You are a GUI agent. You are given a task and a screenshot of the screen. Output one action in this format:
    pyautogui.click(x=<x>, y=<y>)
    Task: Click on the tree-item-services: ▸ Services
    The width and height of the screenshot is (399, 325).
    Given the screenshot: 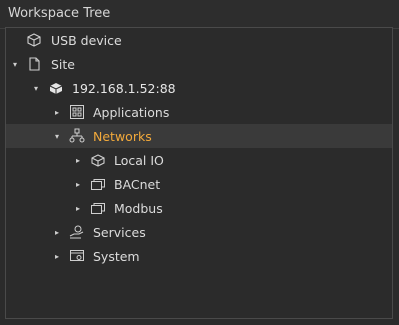 What is the action you would take?
    pyautogui.click(x=199, y=232)
    